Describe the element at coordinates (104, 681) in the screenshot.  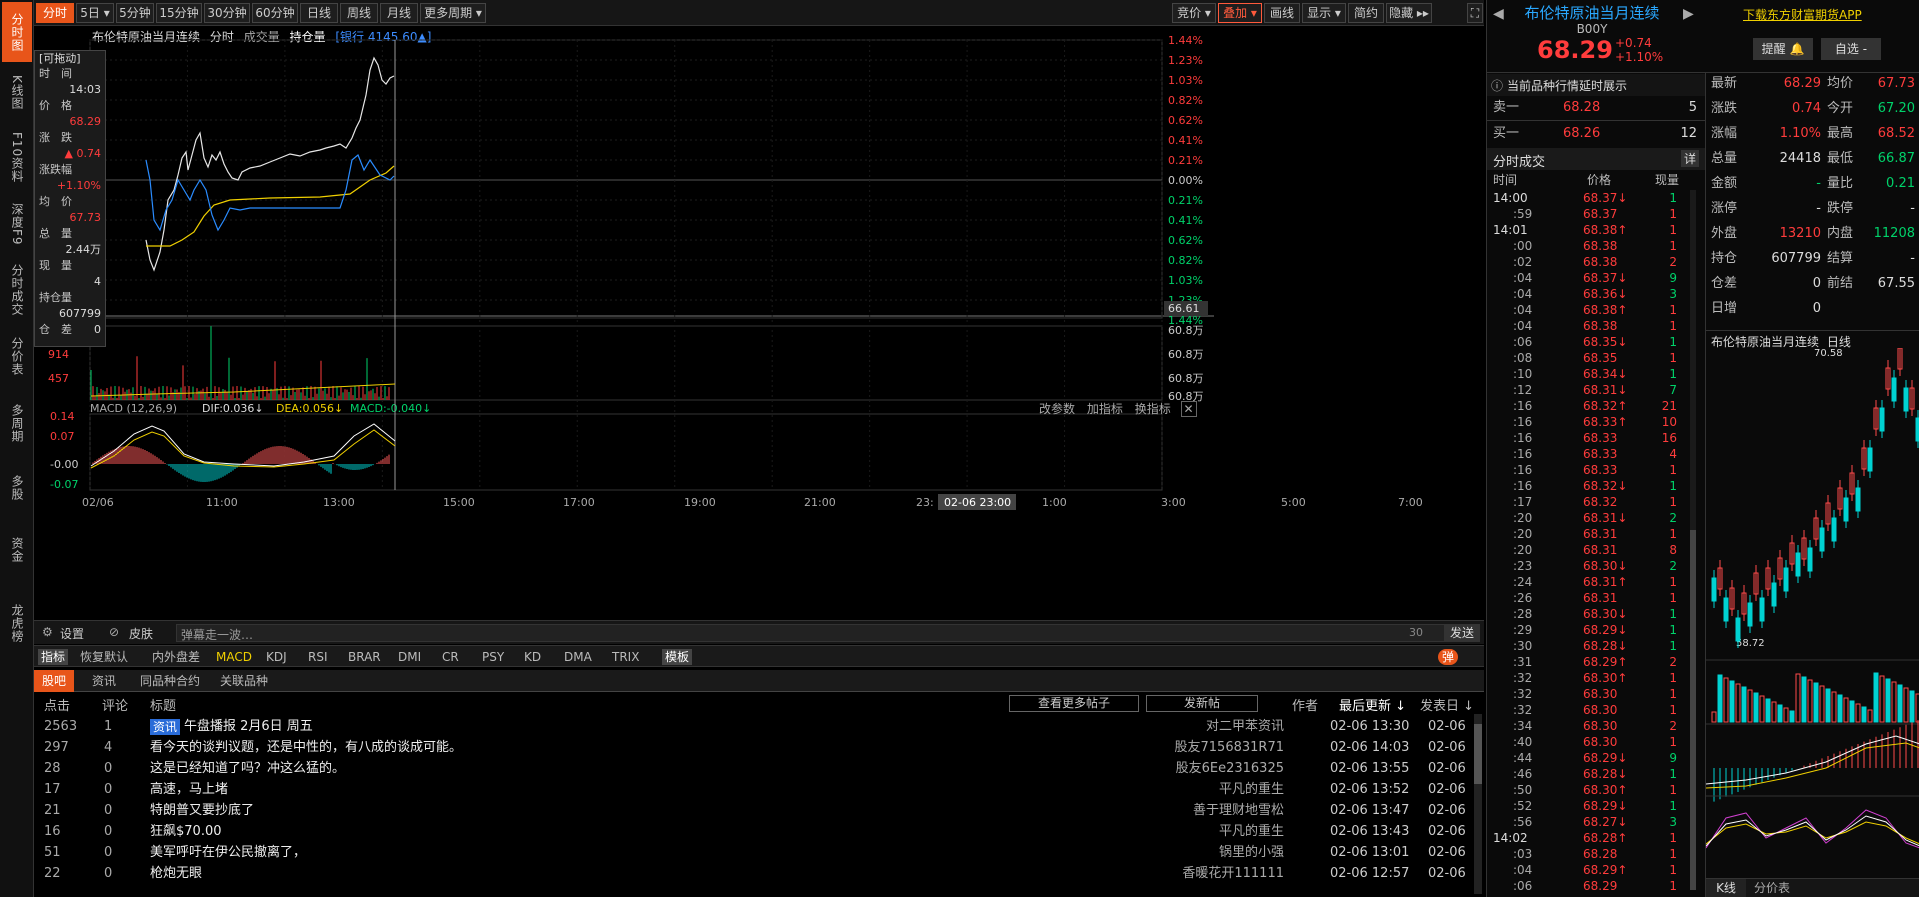
I see `forum-tab-1: 资讯` at that location.